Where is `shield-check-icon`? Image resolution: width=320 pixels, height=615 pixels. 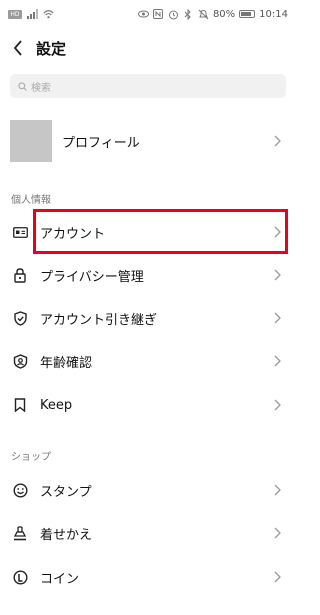
shield-check-icon is located at coordinates (20, 318).